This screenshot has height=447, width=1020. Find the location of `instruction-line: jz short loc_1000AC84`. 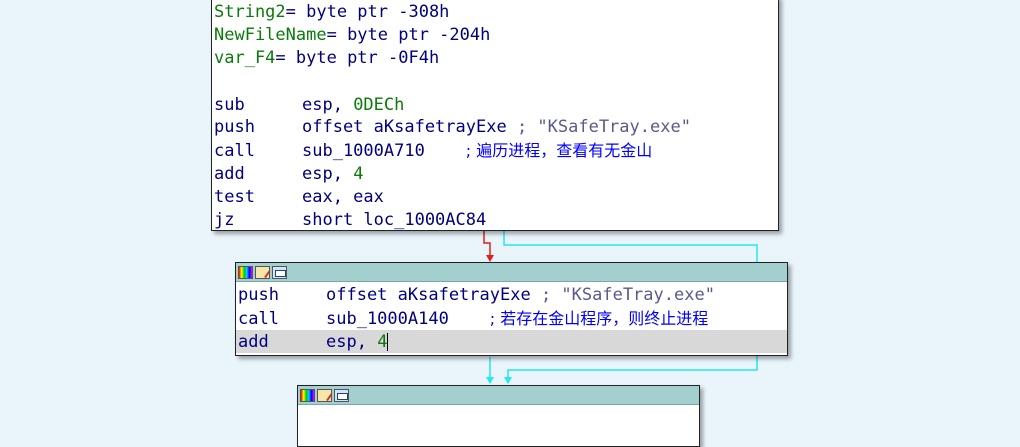

instruction-line: jz short loc_1000AC84 is located at coordinates (495, 219).